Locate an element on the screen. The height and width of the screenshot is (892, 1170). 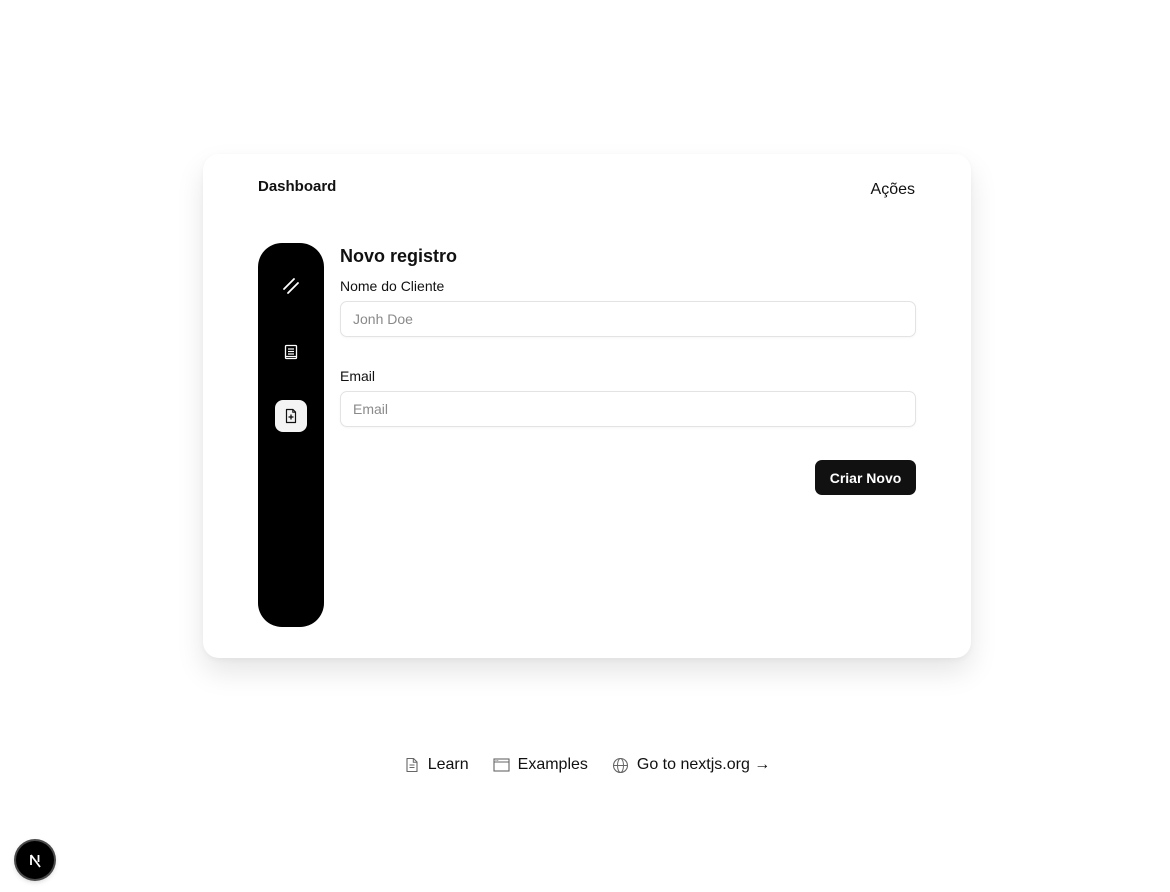
footer-links: Learn Examples Go to nextjs.org → is located at coordinates (585, 765).